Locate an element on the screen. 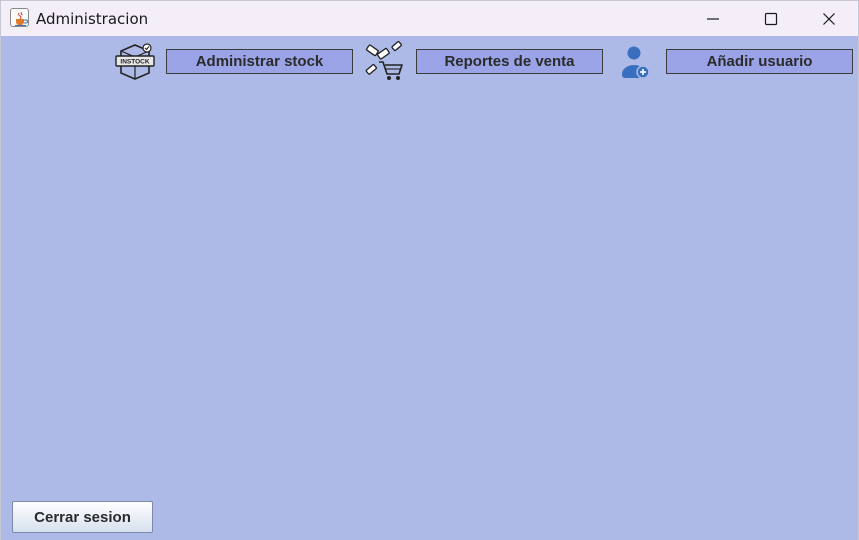 The height and width of the screenshot is (540, 859). java-cup-icon is located at coordinates (19, 17).